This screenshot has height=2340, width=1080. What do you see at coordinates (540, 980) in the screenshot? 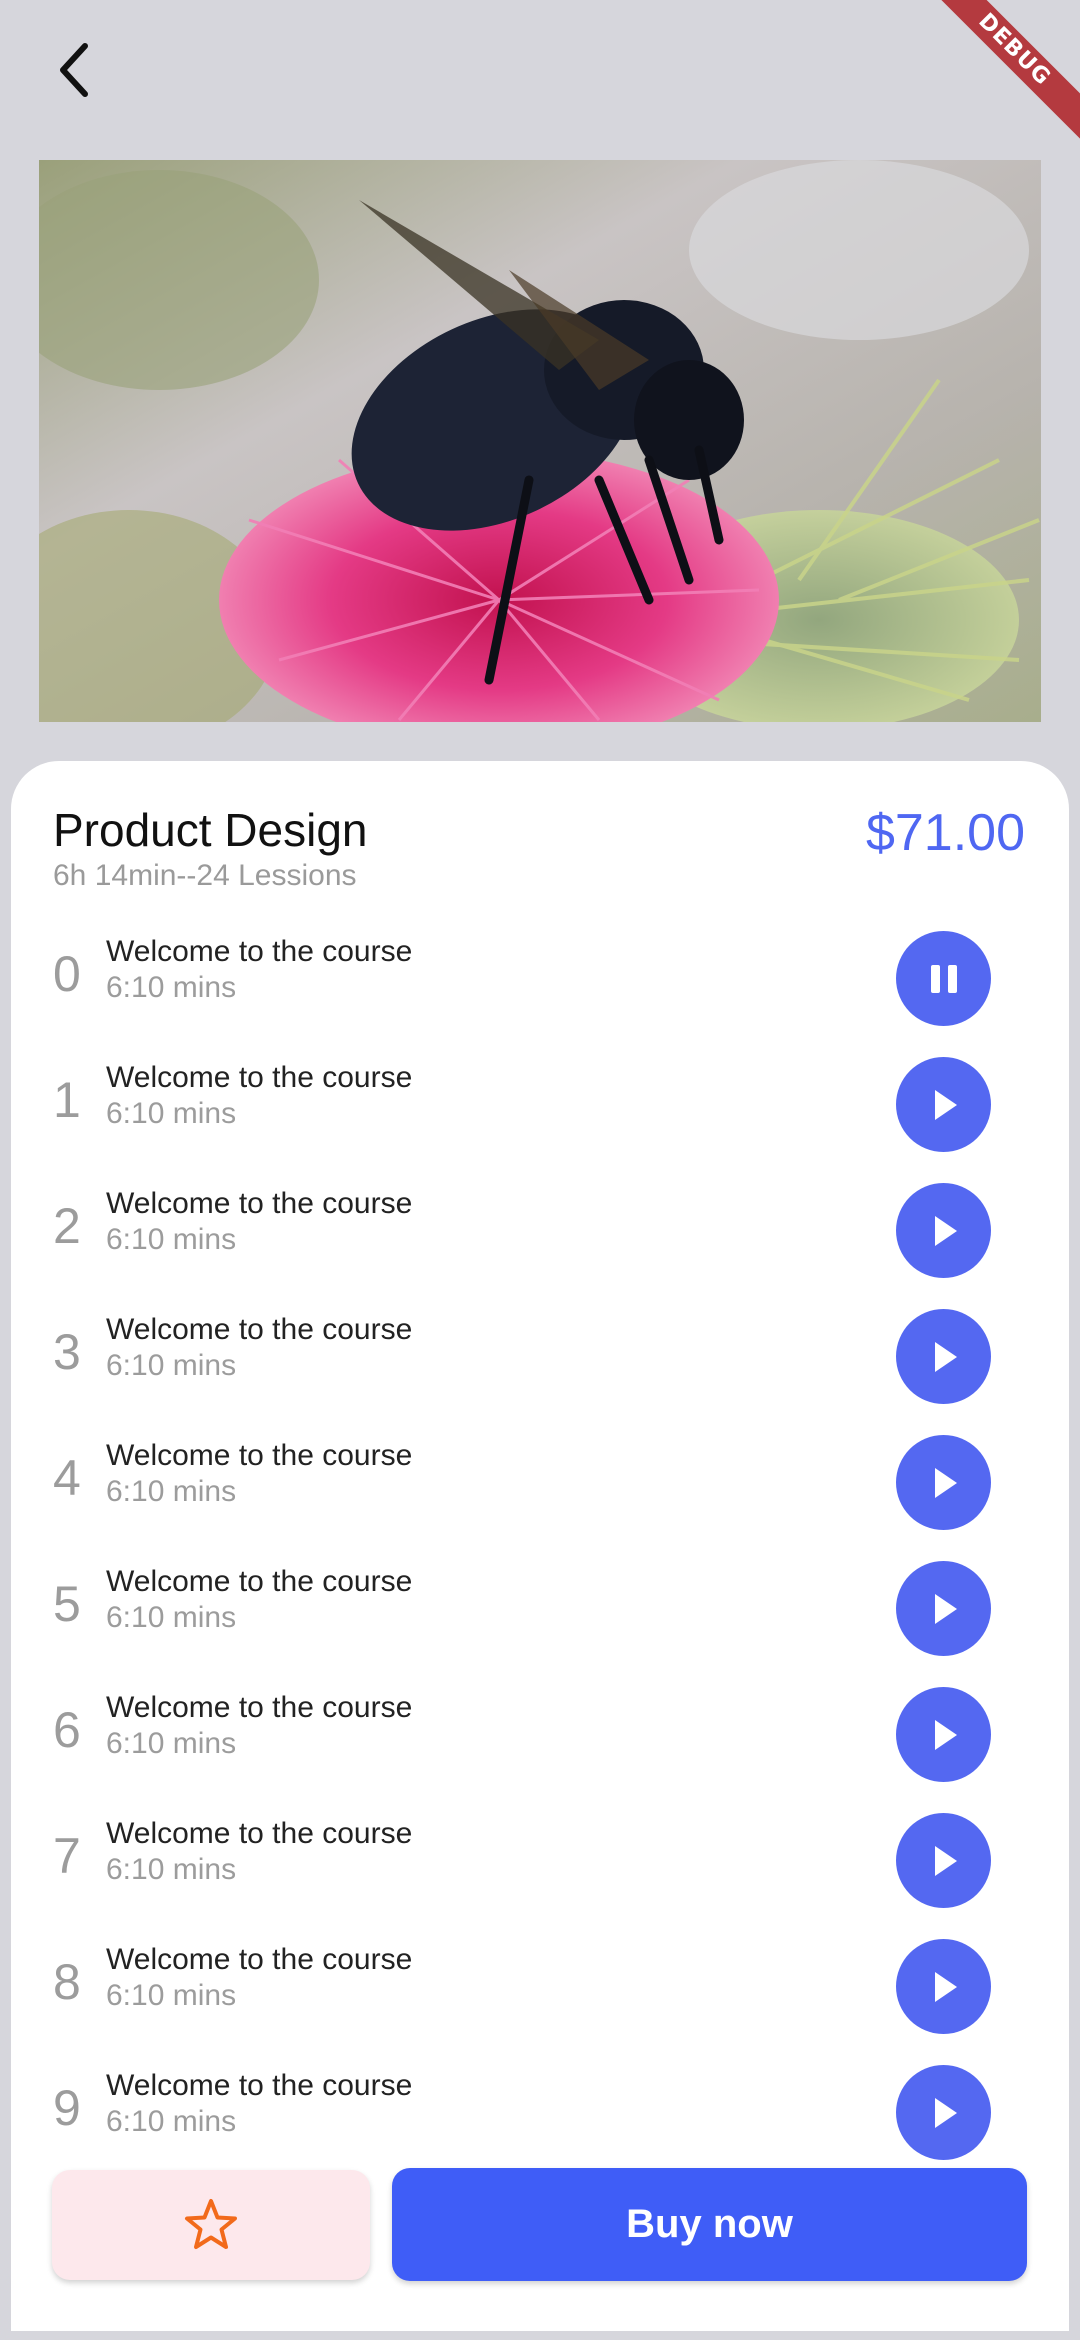
I see `lesson-row: 0 Welcome to the course 6:10 mins` at bounding box center [540, 980].